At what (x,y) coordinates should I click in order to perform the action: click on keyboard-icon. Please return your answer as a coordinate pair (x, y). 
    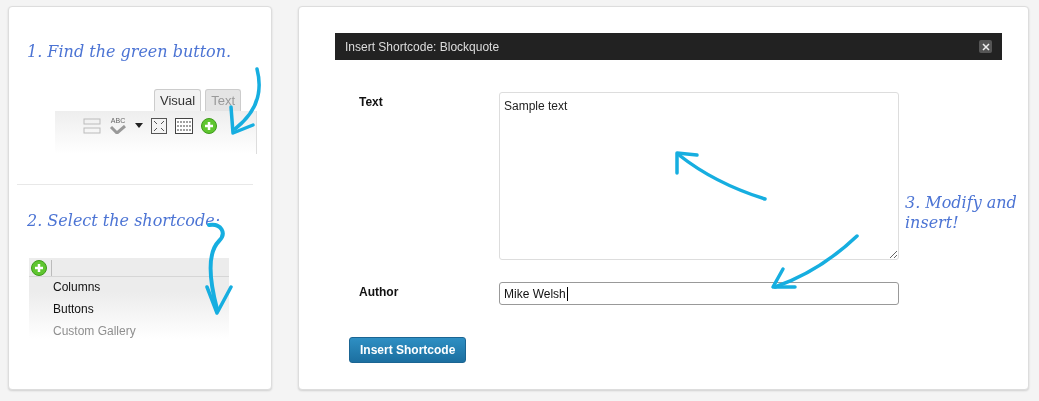
    Looking at the image, I should click on (184, 125).